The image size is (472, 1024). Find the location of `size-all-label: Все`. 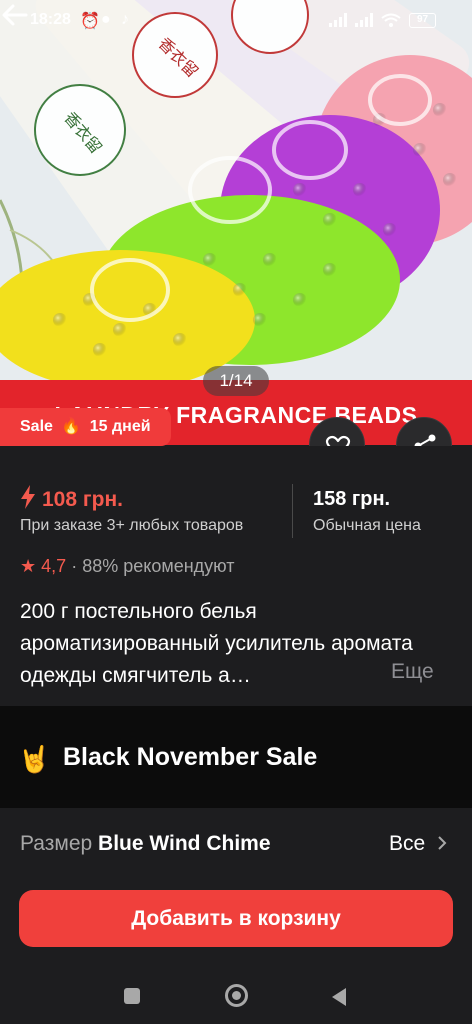

size-all-label: Все is located at coordinates (407, 843).